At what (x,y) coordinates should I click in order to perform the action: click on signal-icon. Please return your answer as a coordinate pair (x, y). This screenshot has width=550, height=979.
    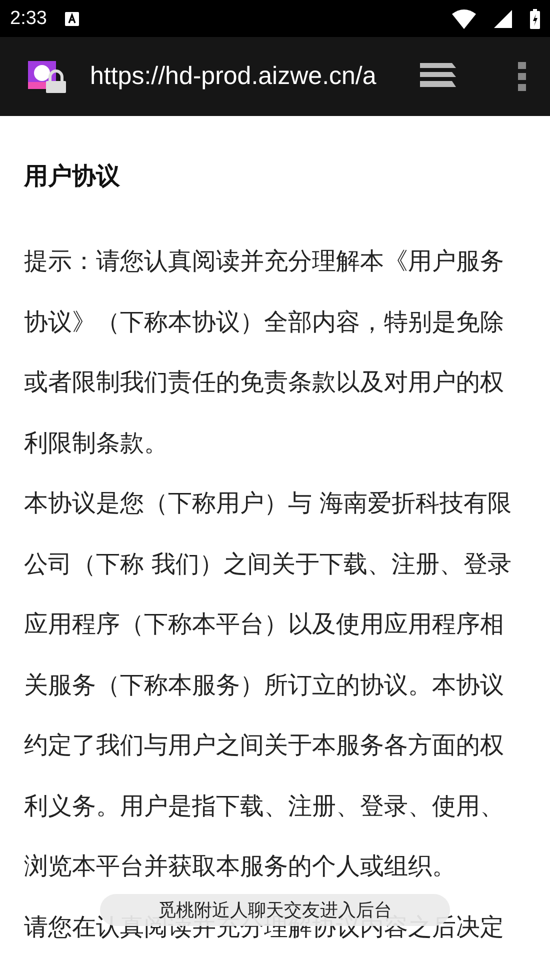
    Looking at the image, I should click on (503, 19).